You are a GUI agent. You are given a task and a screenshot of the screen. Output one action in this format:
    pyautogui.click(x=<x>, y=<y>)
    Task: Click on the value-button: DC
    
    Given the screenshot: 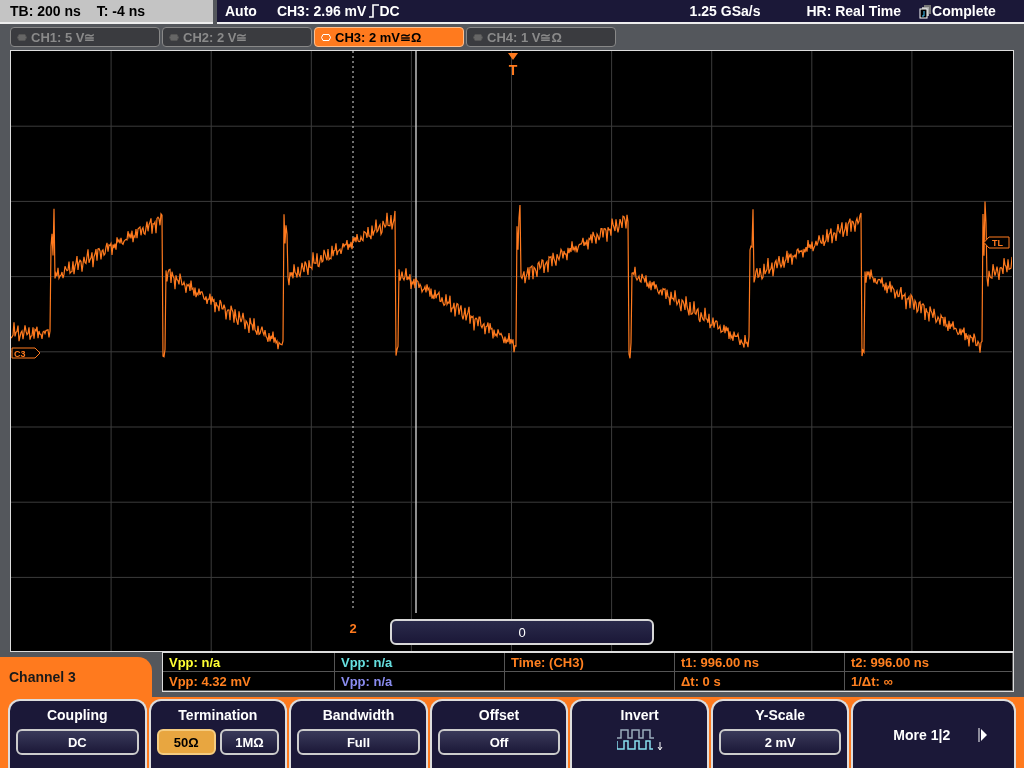 What is the action you would take?
    pyautogui.click(x=77, y=742)
    